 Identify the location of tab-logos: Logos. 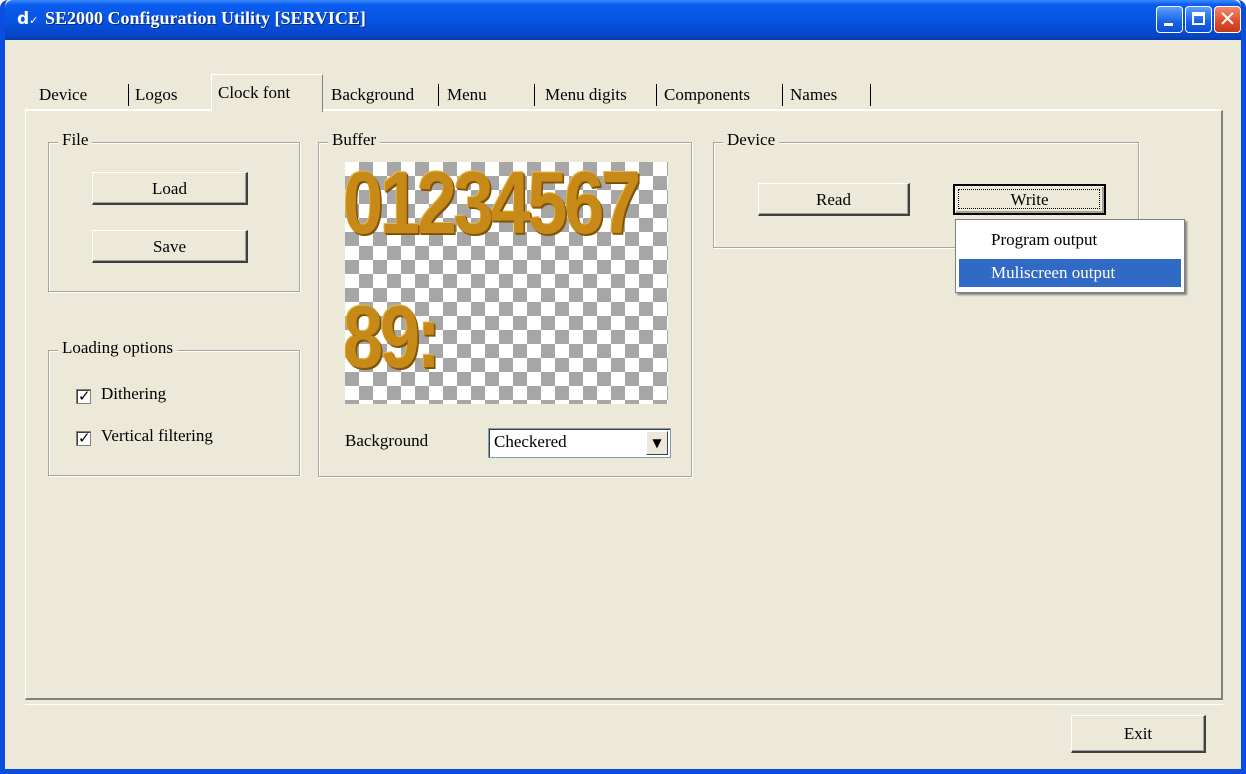
(170, 94).